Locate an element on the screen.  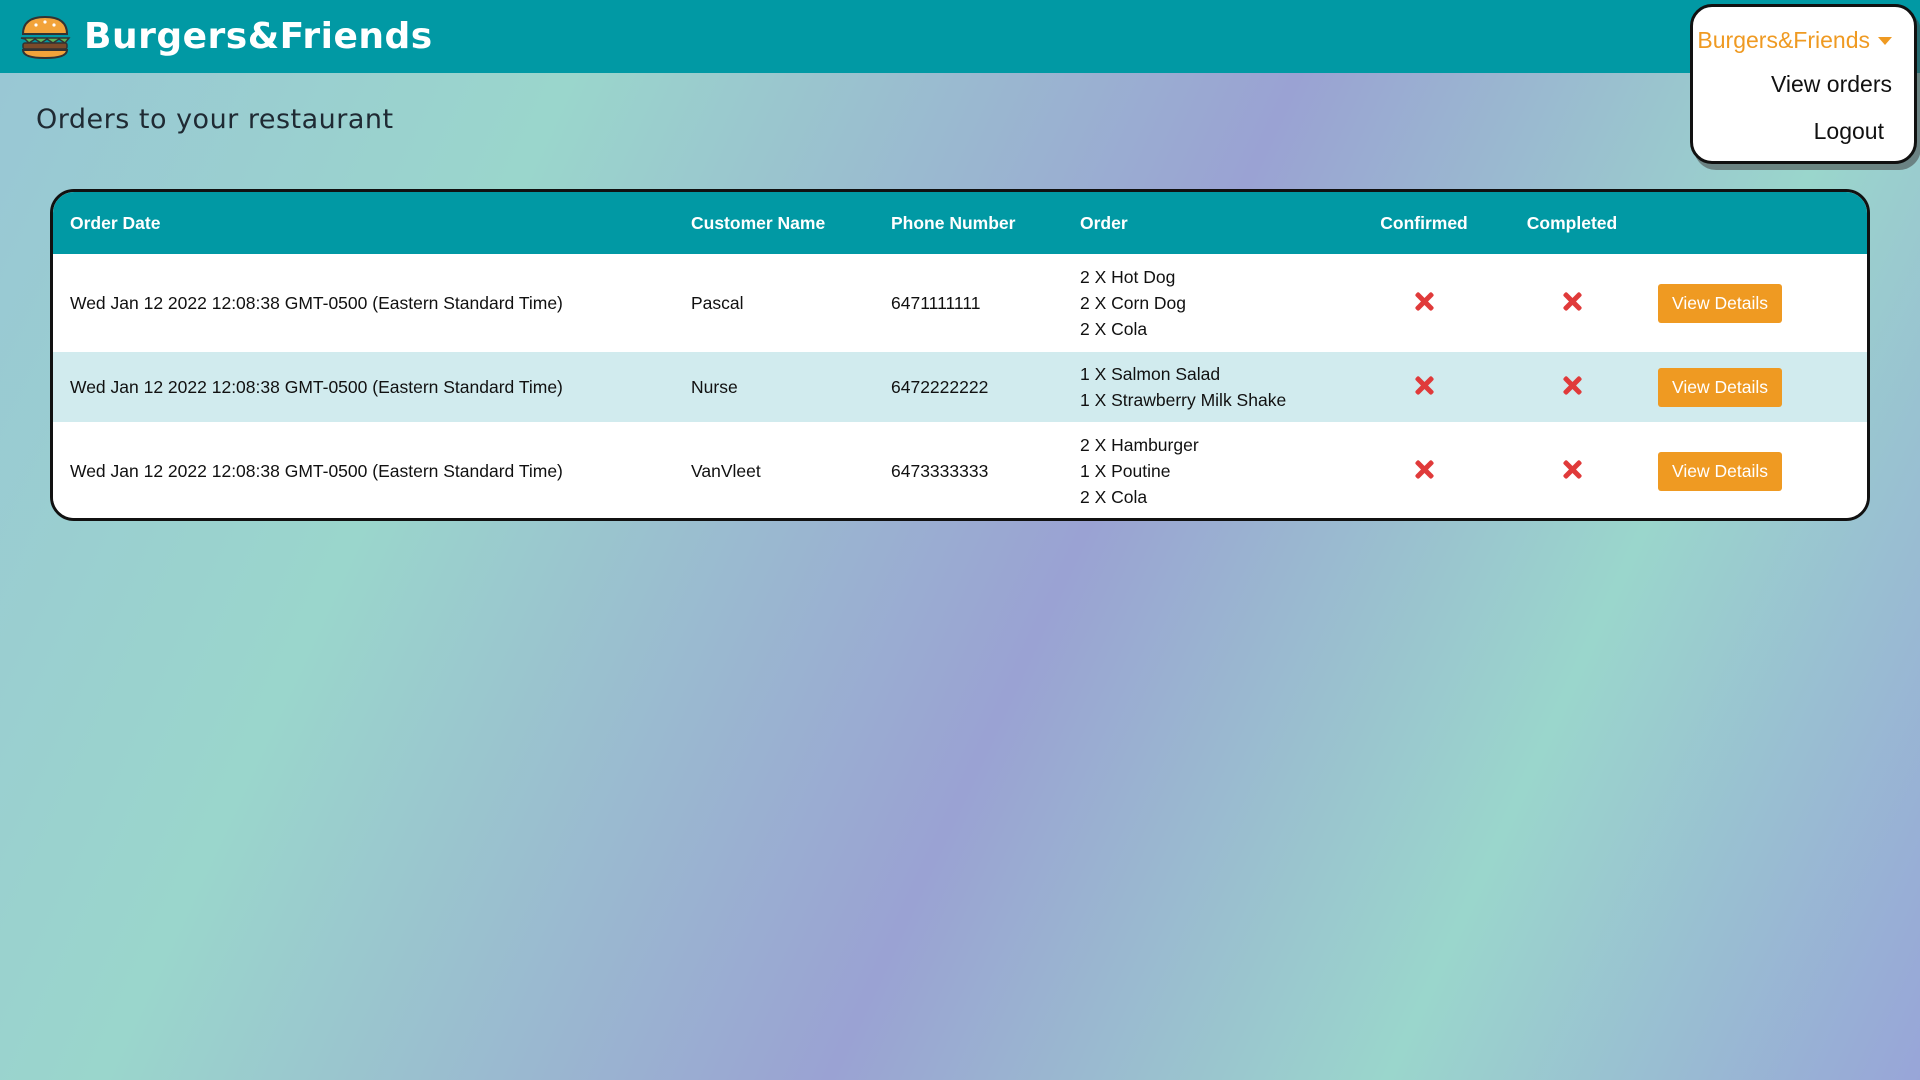
header-completed: Completed is located at coordinates (1572, 222).